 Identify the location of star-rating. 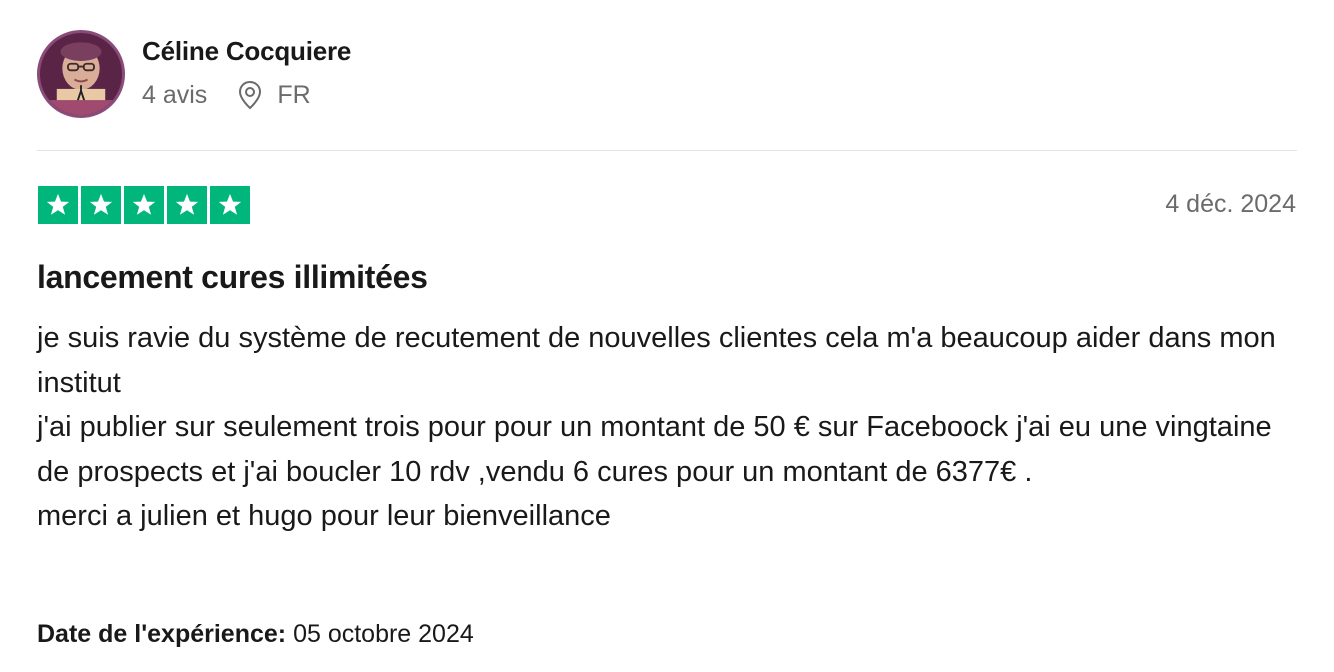
(144, 205).